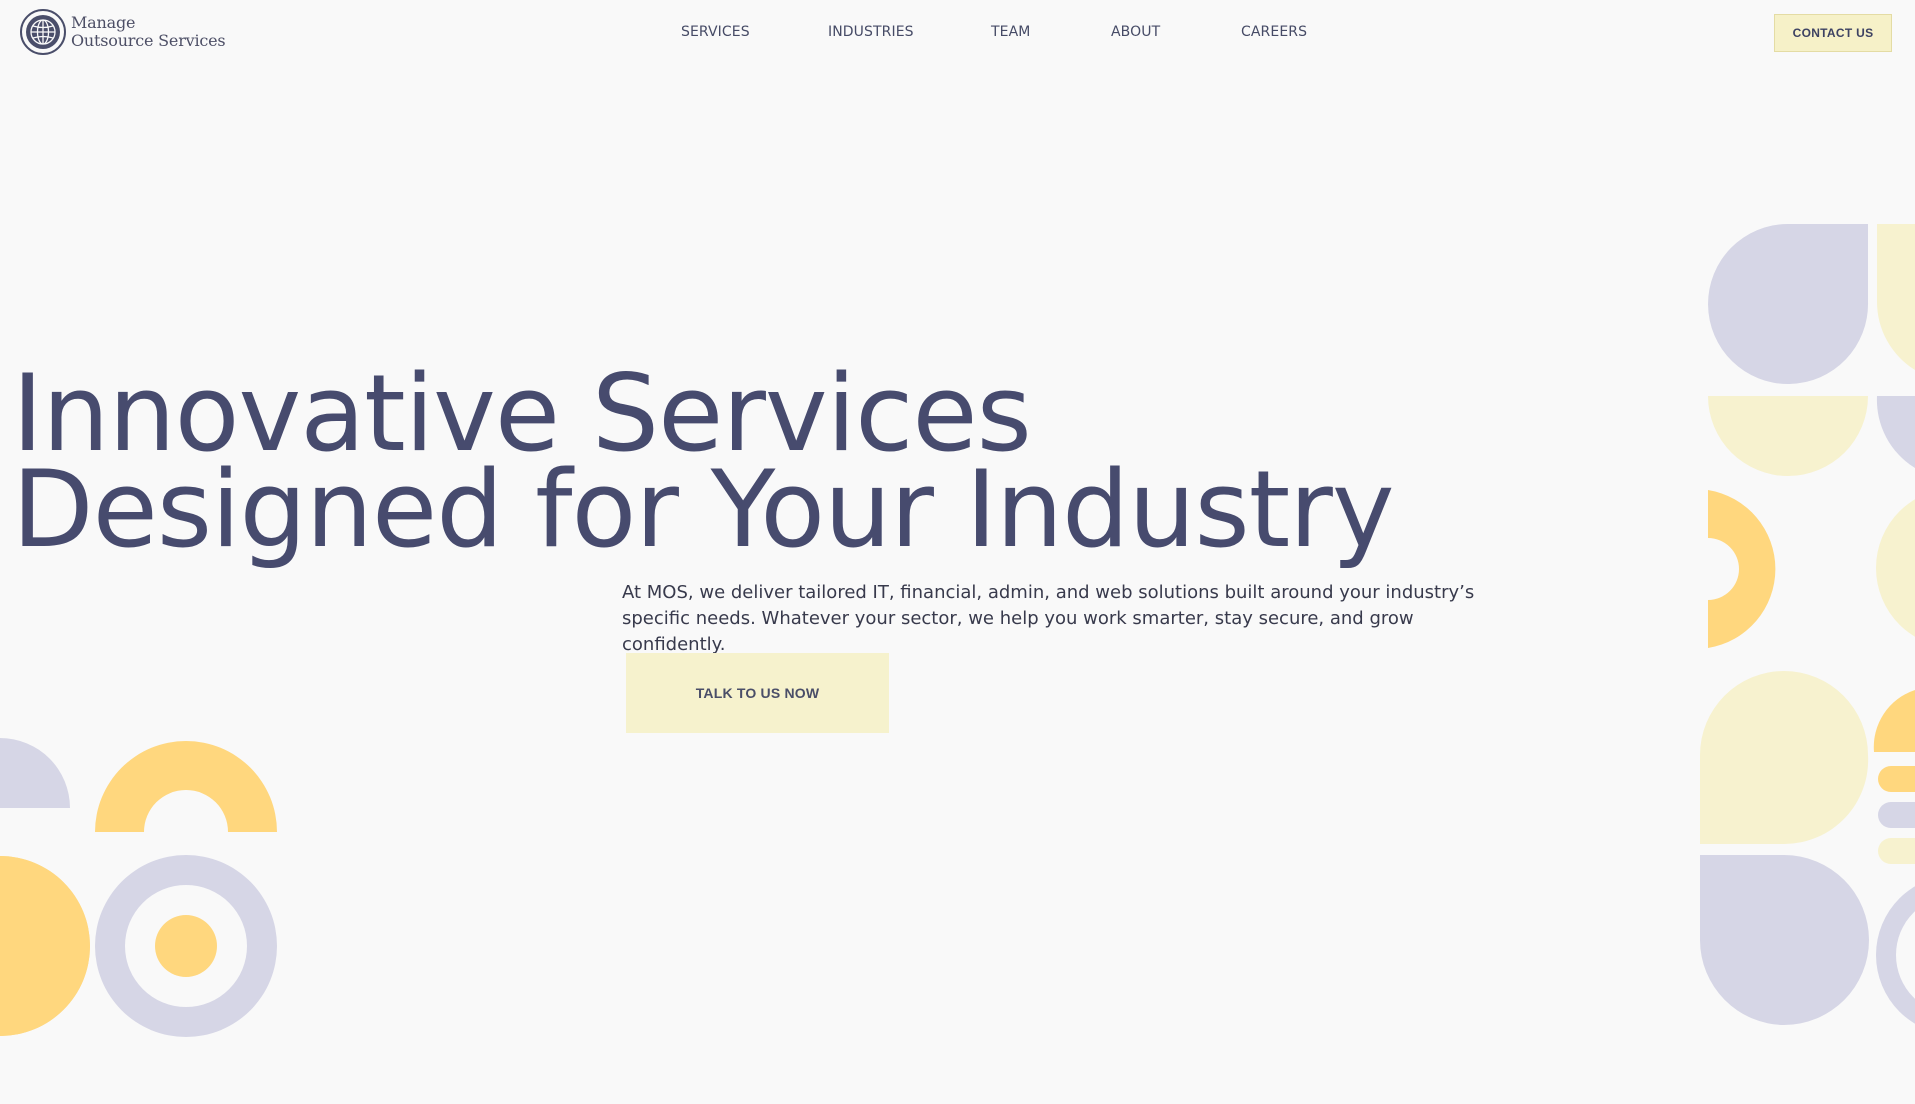  What do you see at coordinates (1010, 32) in the screenshot?
I see `nav-team: TEAM` at bounding box center [1010, 32].